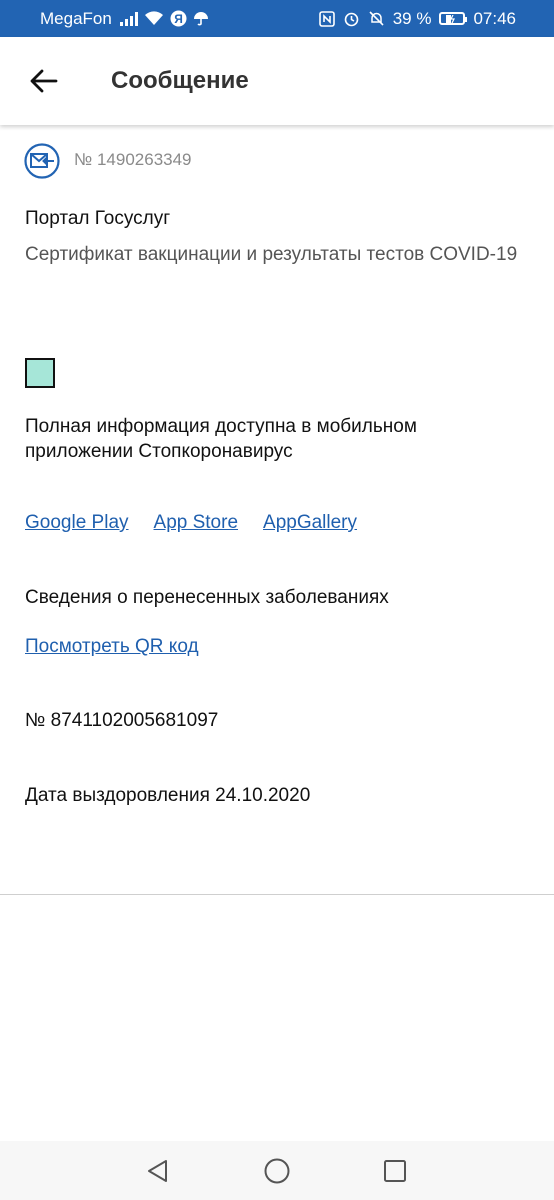 The image size is (554, 1200). Describe the element at coordinates (201, 19) in the screenshot. I see `umbrella-icon` at that location.